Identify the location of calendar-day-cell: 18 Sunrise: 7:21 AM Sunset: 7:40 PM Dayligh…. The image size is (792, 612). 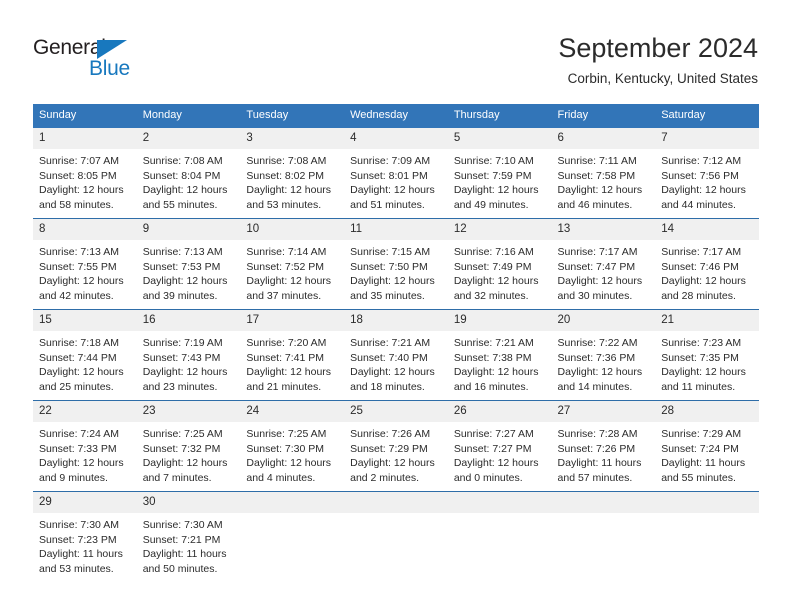
(396, 355).